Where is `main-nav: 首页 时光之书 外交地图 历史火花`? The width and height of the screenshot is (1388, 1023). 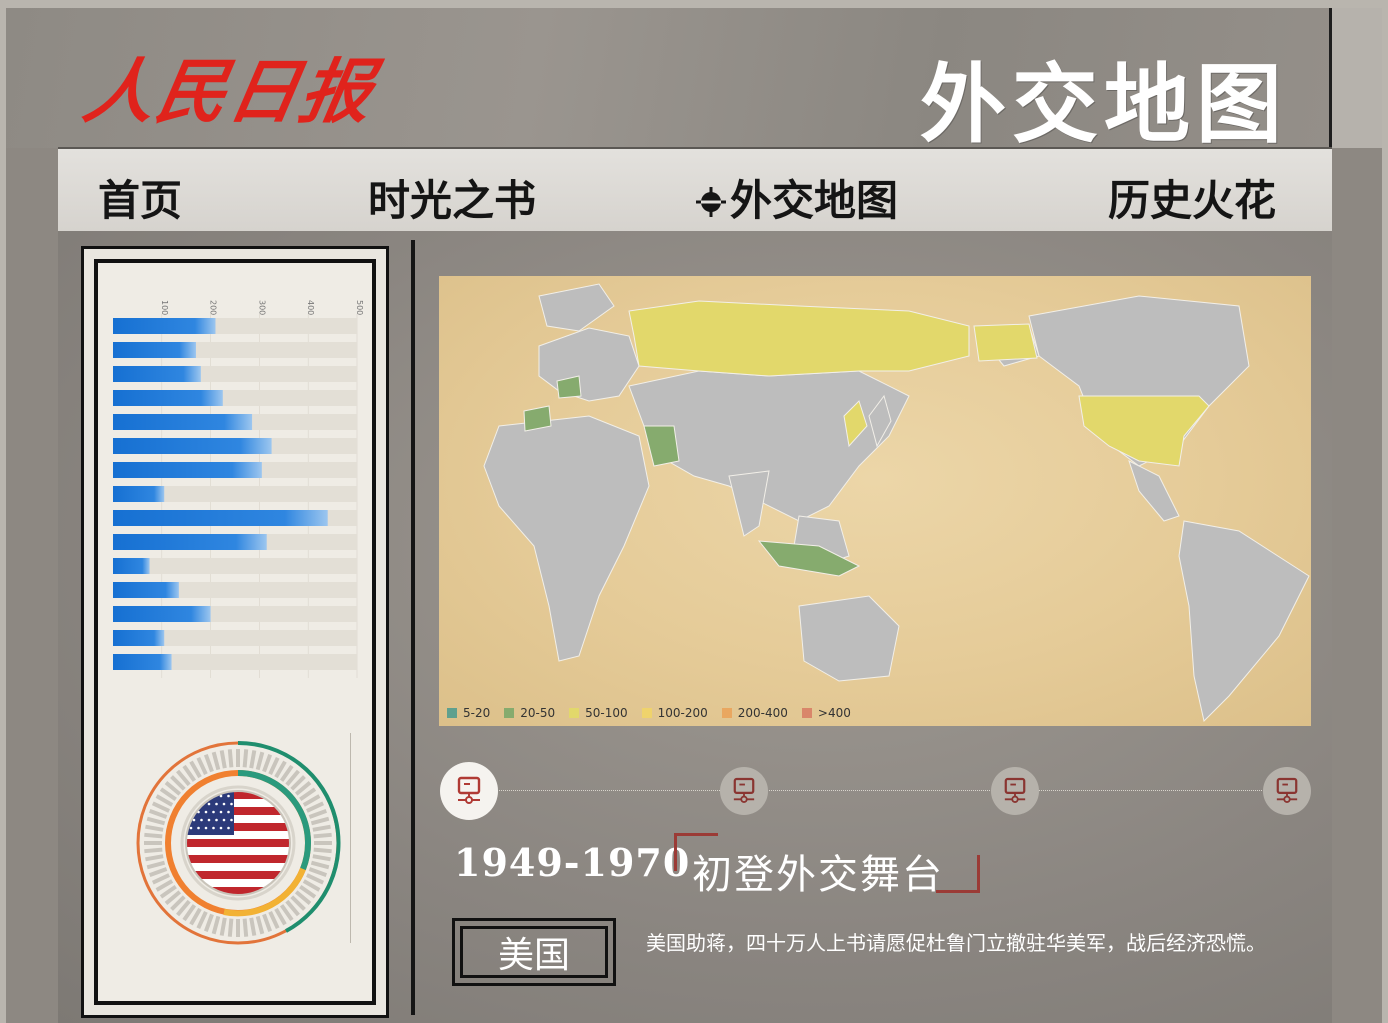
main-nav: 首页 时光之书 外交地图 历史火花 is located at coordinates (695, 189).